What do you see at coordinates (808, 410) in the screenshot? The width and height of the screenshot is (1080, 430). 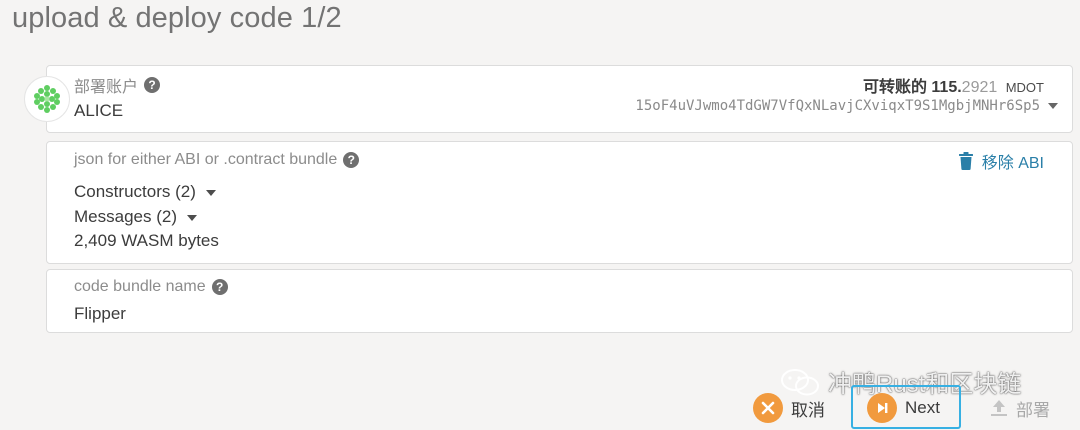 I see `cancel-label: 取消` at bounding box center [808, 410].